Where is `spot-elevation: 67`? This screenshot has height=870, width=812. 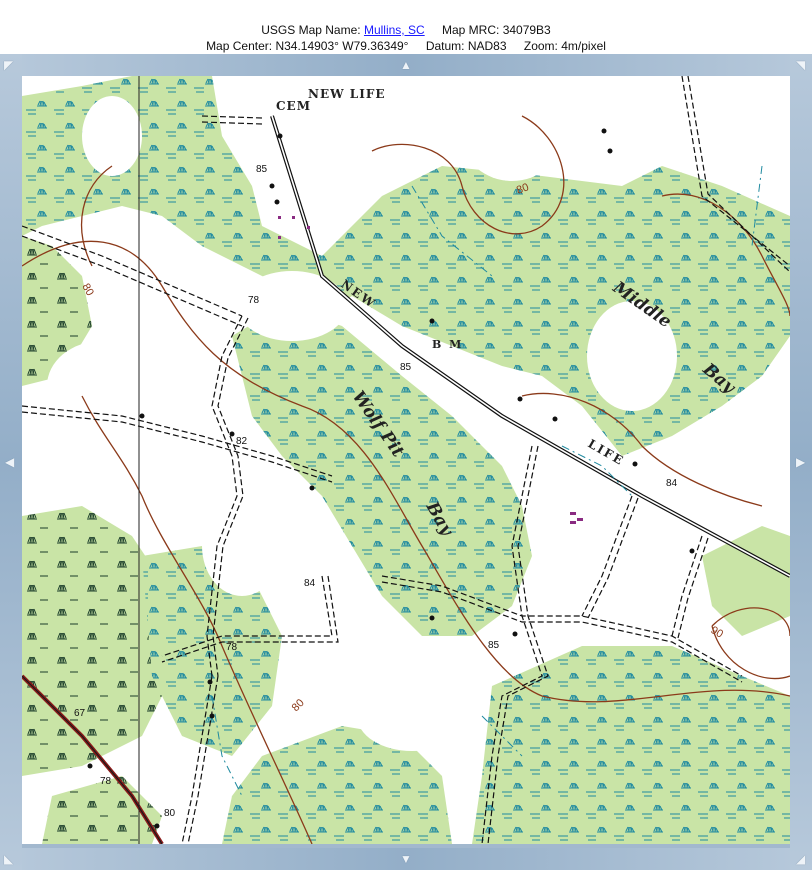
spot-elevation: 67 is located at coordinates (80, 713).